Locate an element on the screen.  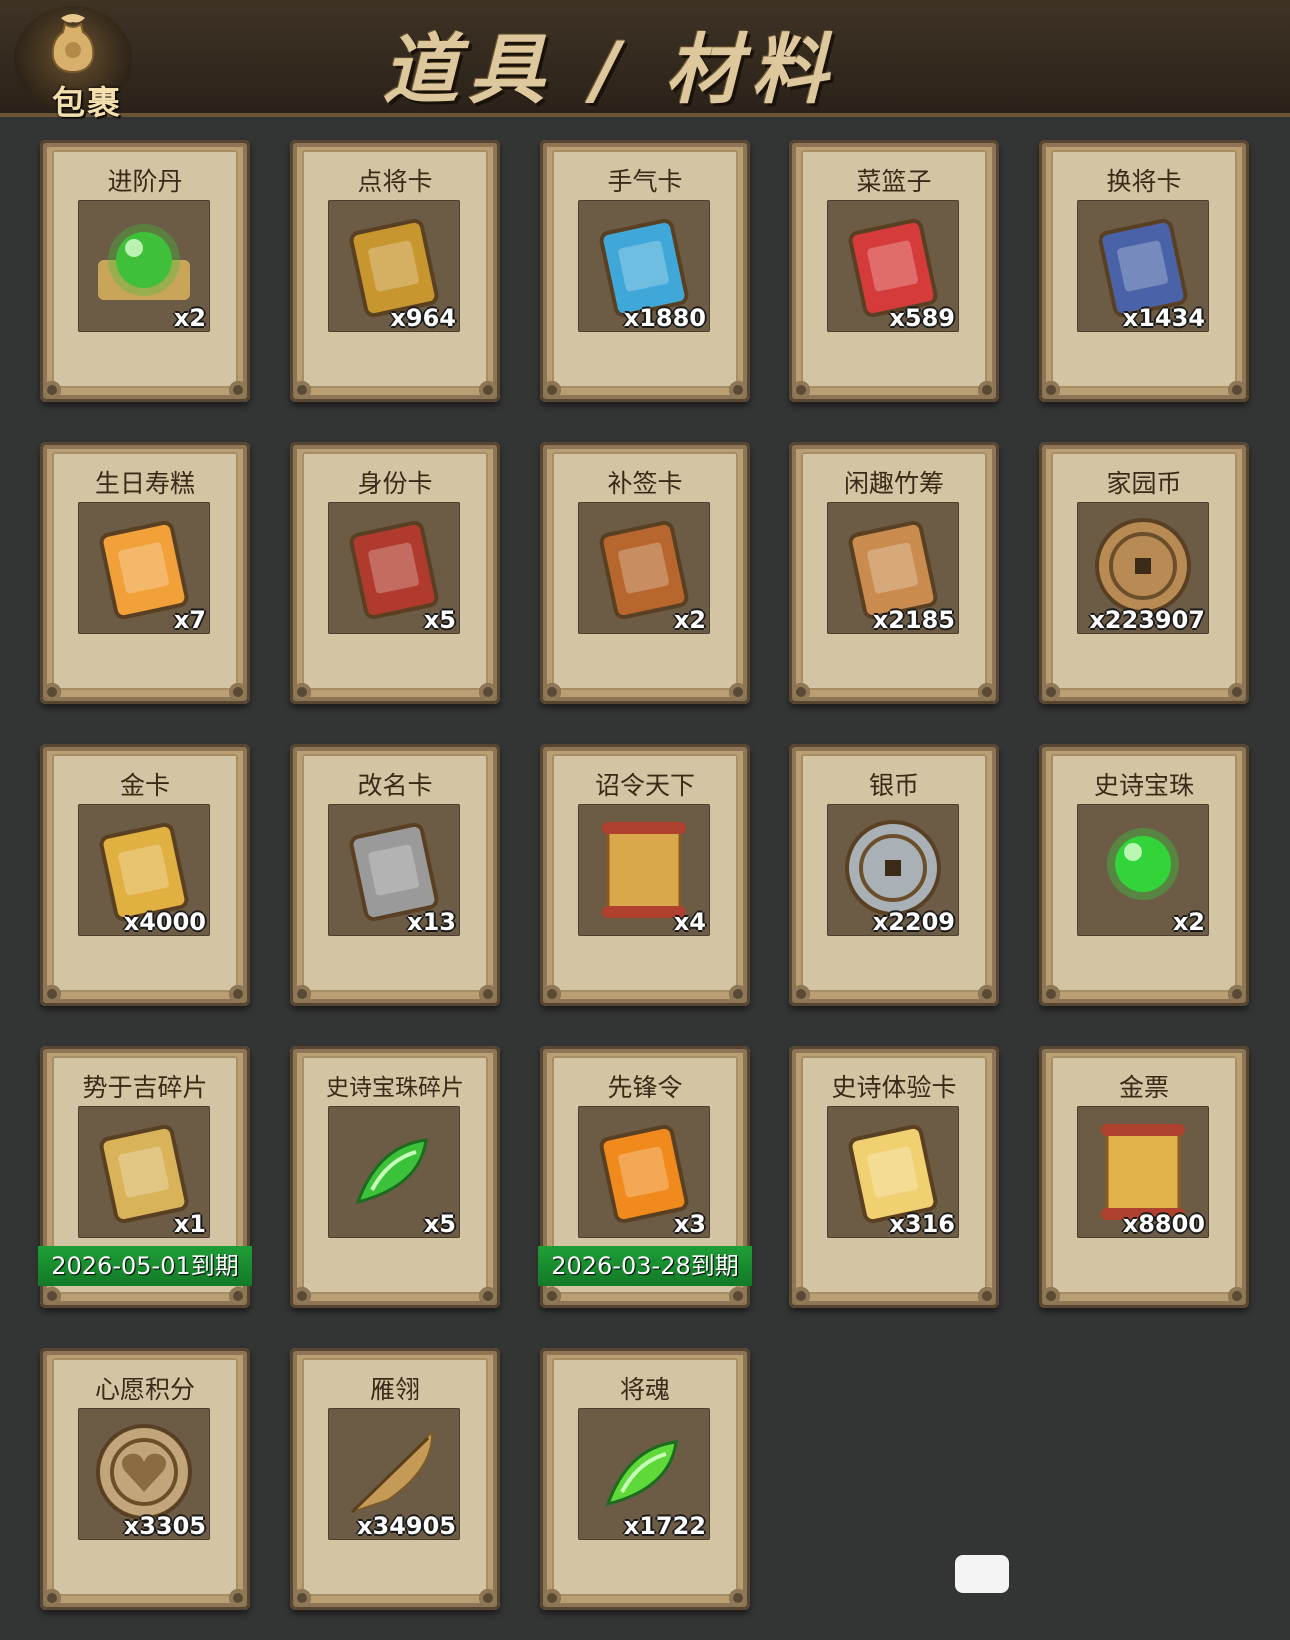
item-card: 身份卡 x5 is located at coordinates (395, 573).